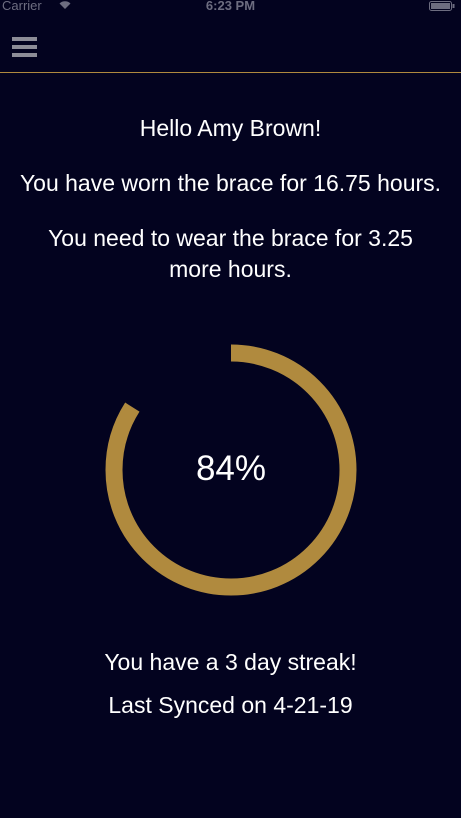 This screenshot has width=461, height=818. I want to click on clock-label: 6:23 PM, so click(230, 6).